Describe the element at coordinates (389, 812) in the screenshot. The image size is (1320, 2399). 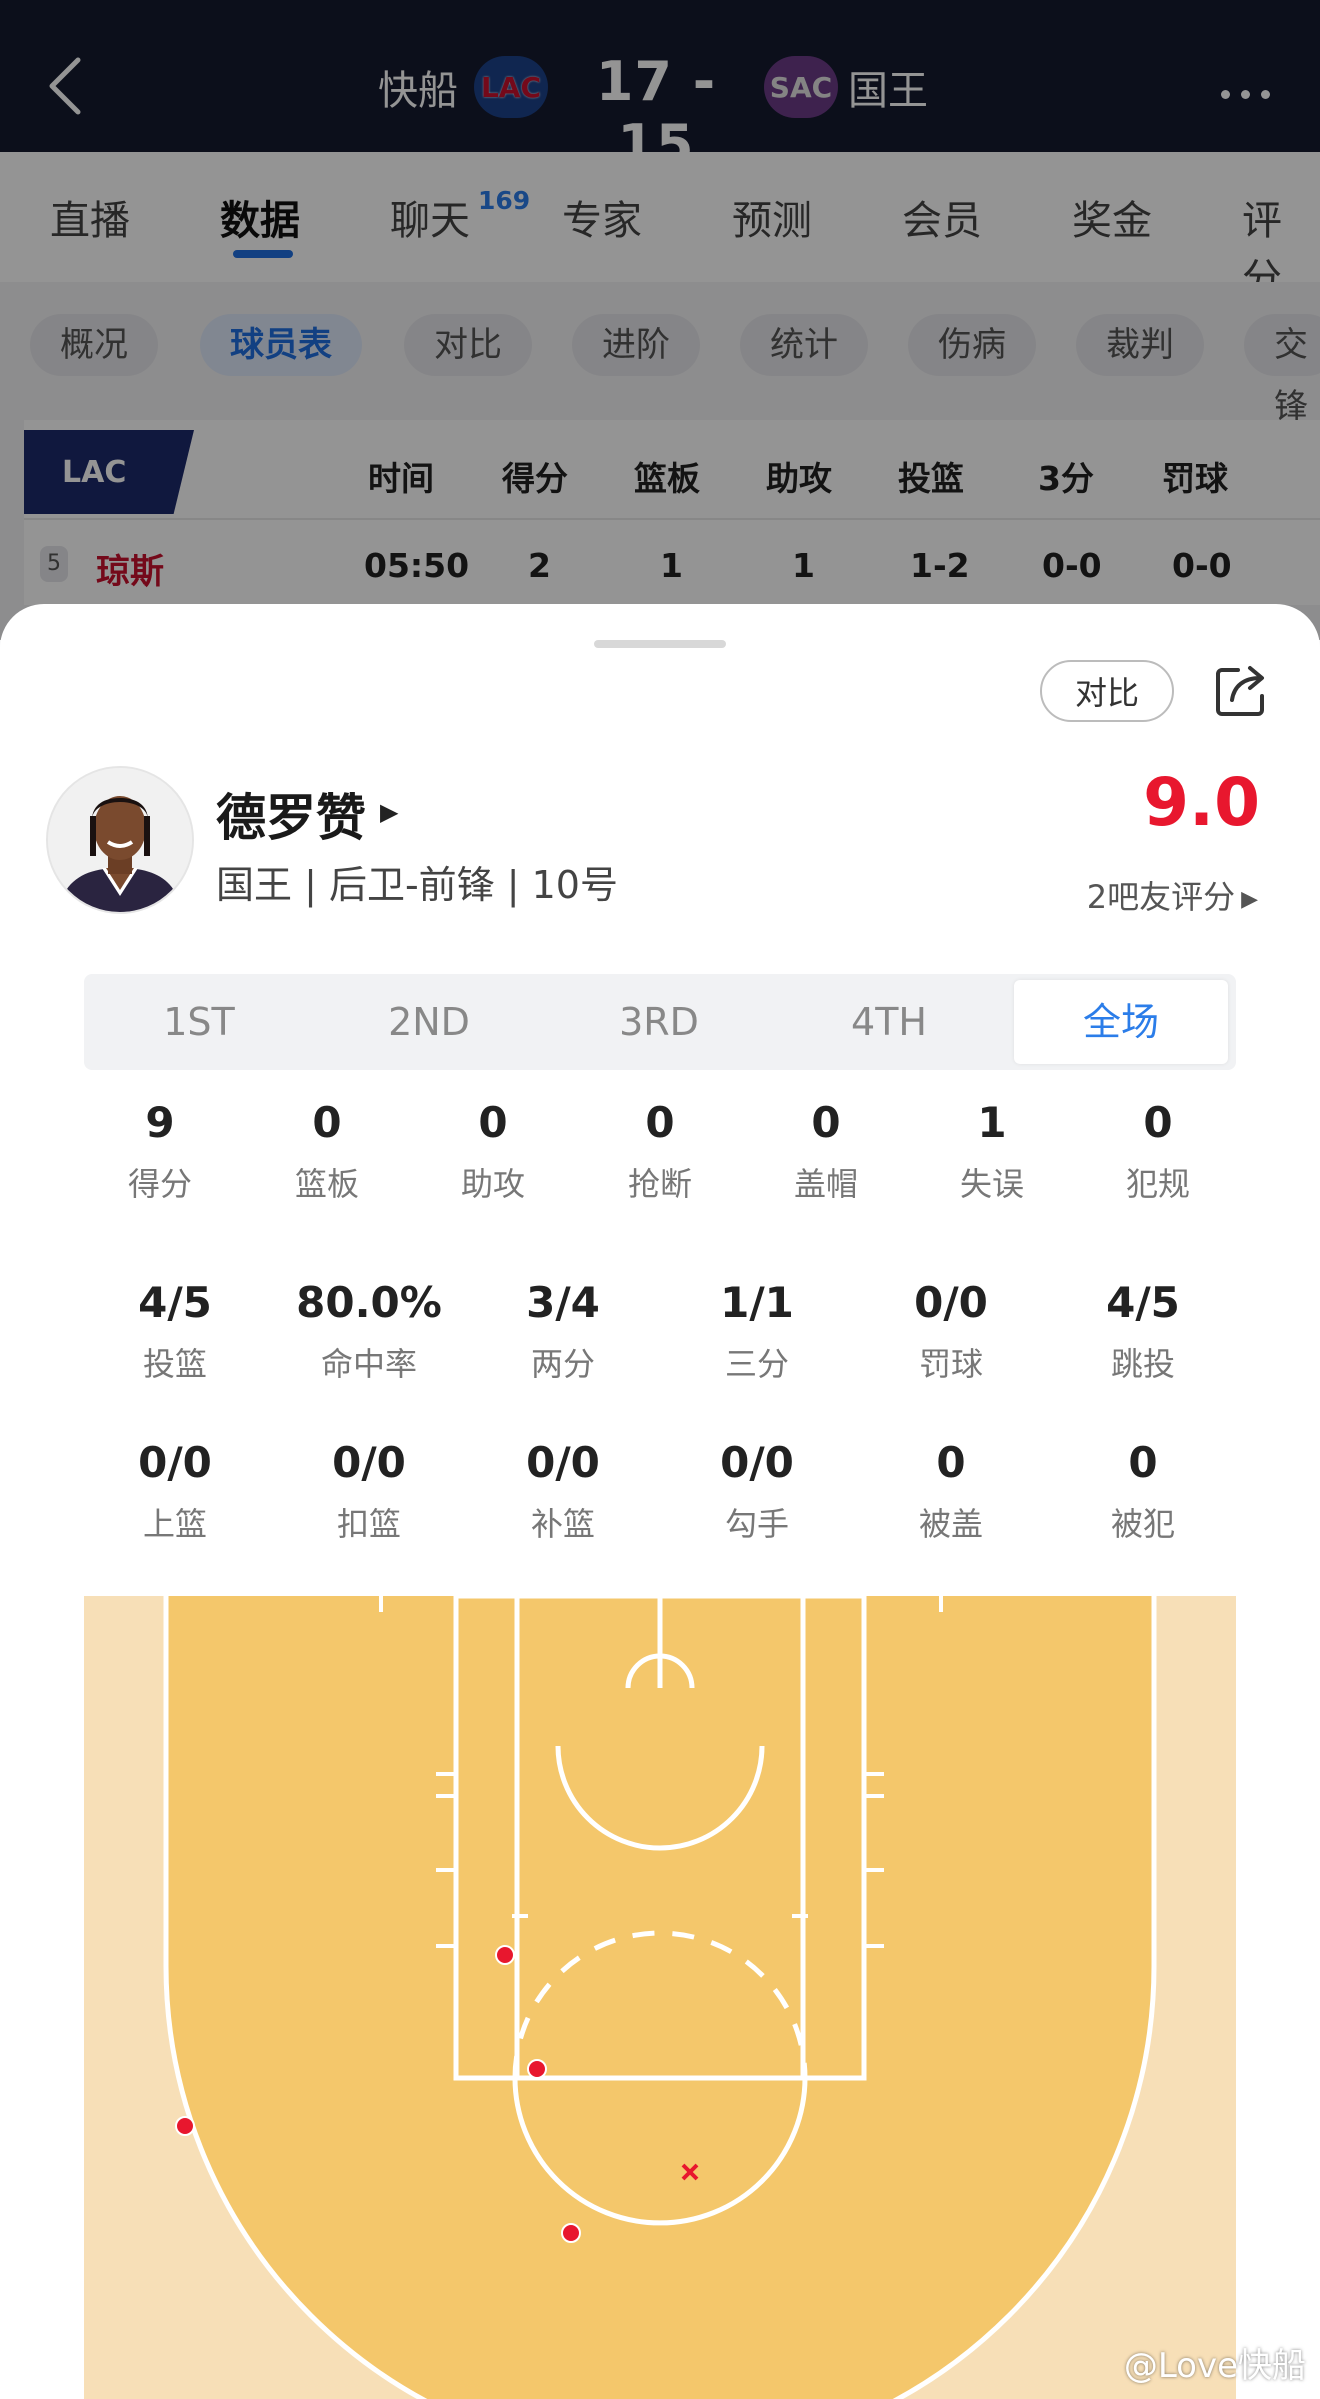
I see `play-arrow-icon: ▶` at that location.